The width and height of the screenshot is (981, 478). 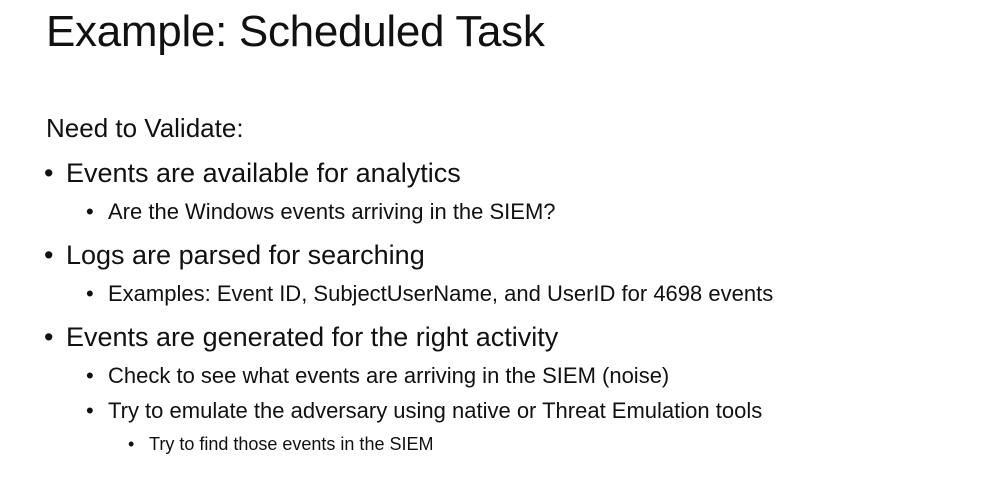 What do you see at coordinates (263, 173) in the screenshot?
I see `bullet-text: Events are available for analytics` at bounding box center [263, 173].